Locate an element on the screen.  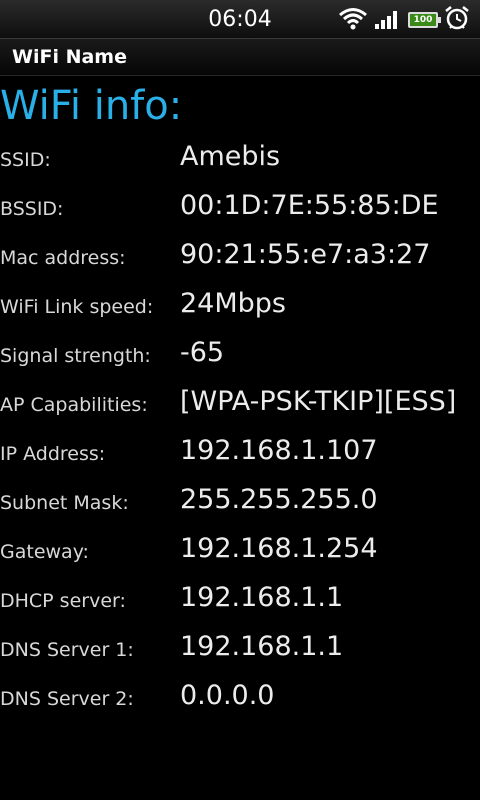
info-row-dns-server-2: DNS Server 2: 0.0.0.0 is located at coordinates (240, 696).